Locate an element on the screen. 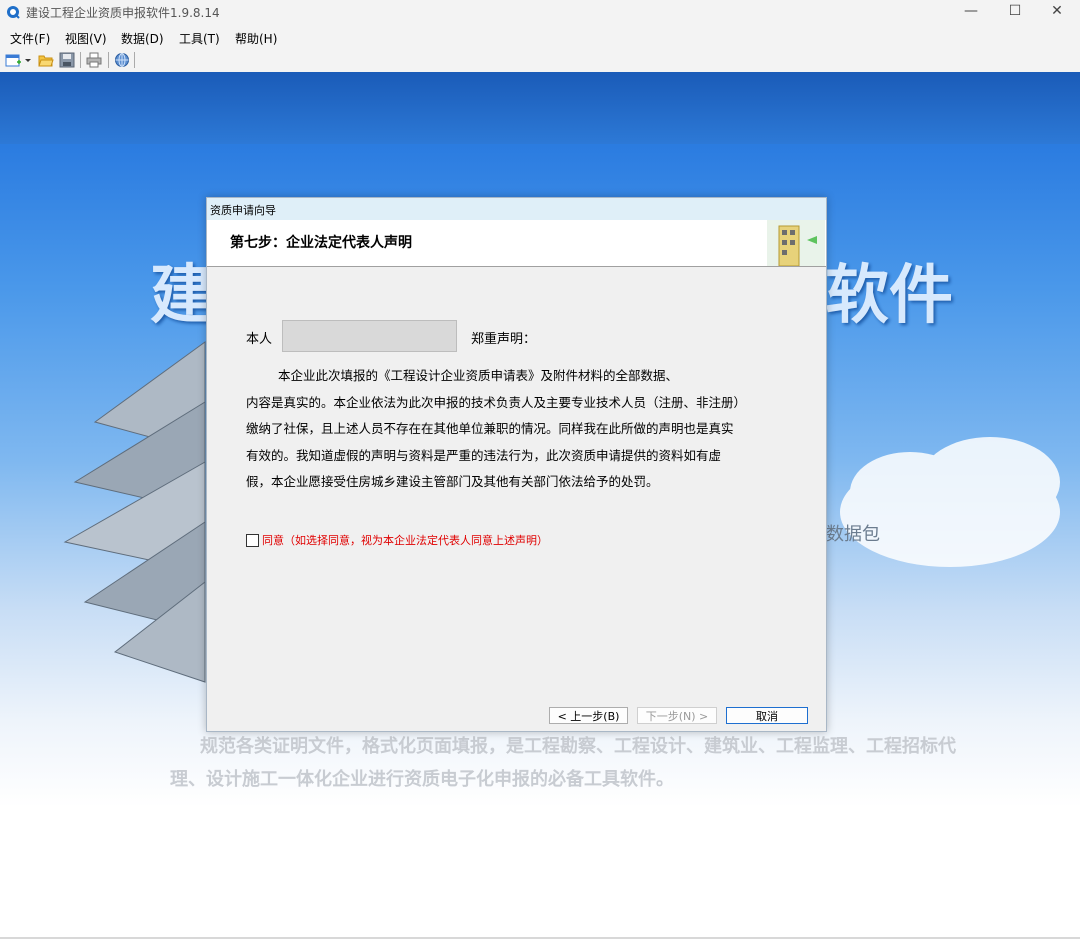 This screenshot has height=939, width=1080. print-icon is located at coordinates (94, 60).